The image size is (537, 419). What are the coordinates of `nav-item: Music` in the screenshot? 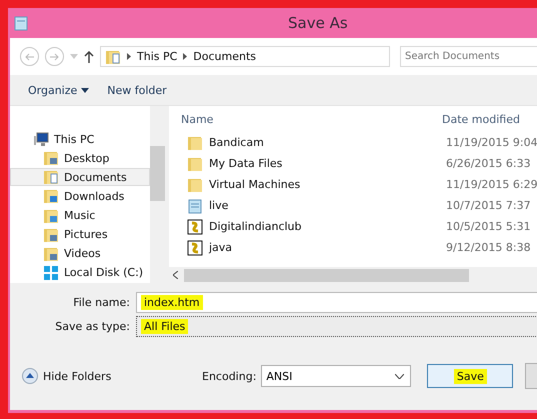 It's located at (80, 215).